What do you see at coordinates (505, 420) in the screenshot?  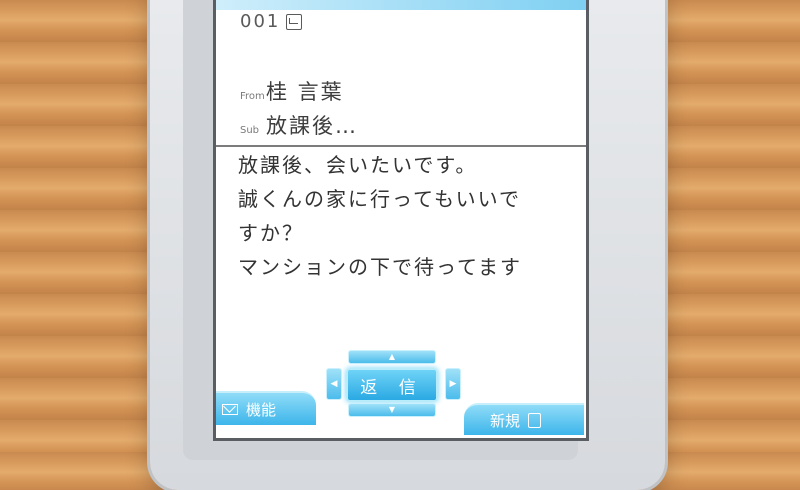 I see `new-message-softkey-label: 新規` at bounding box center [505, 420].